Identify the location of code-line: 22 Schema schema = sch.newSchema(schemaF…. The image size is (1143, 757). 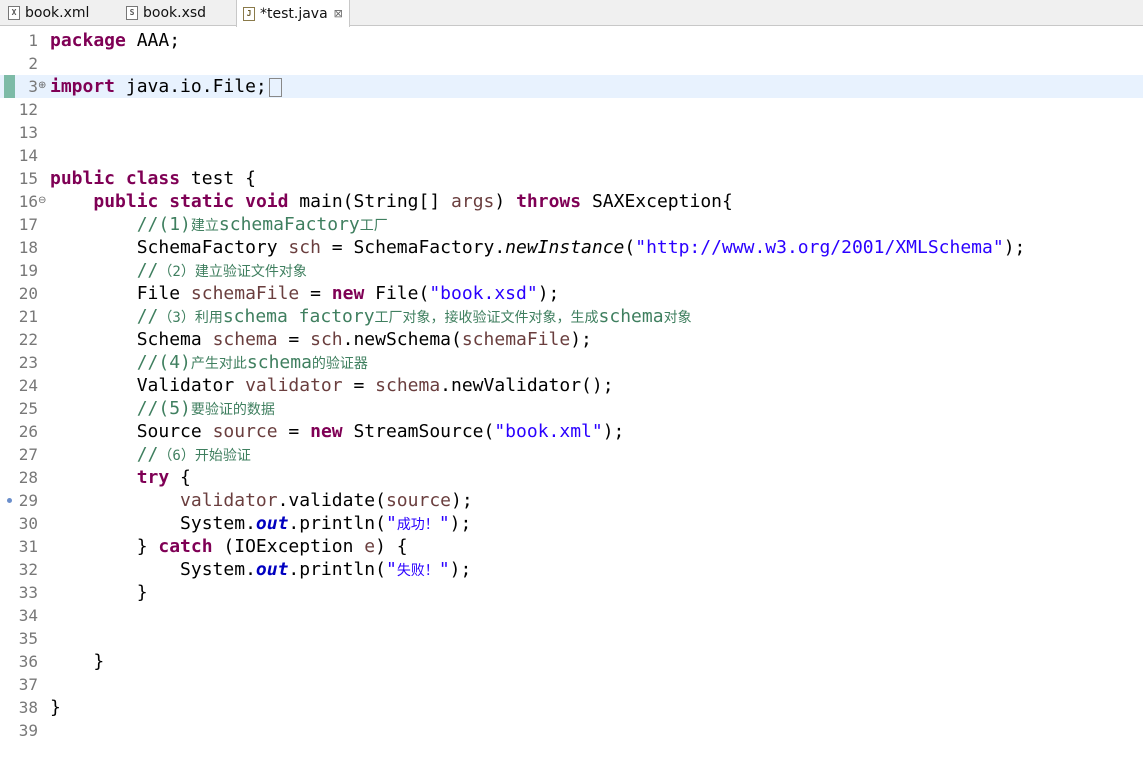
(571, 339).